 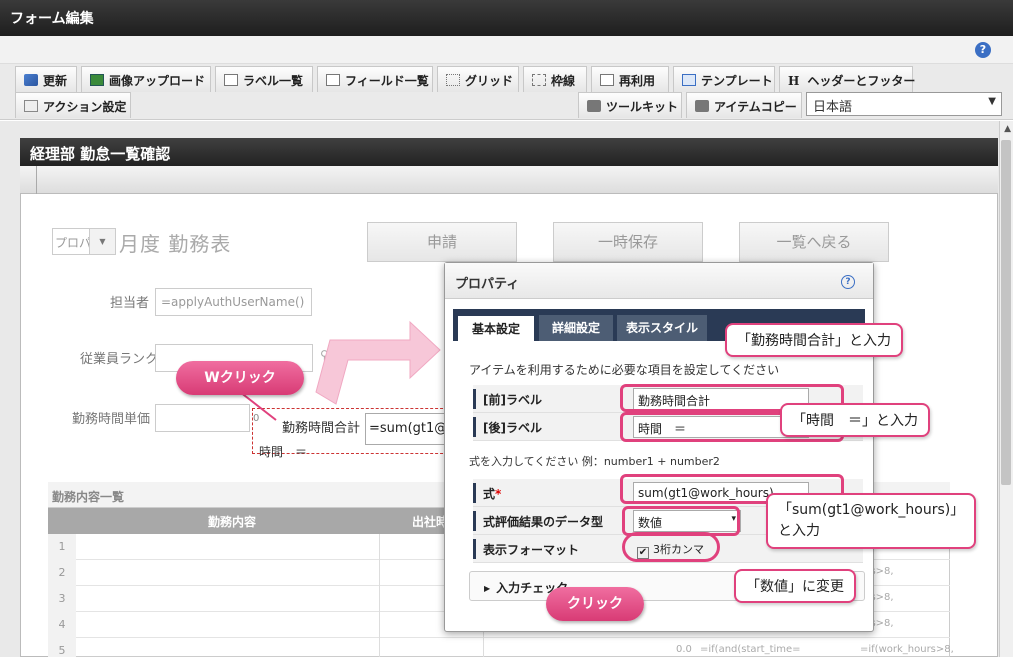 I want to click on grid-icon, so click(x=453, y=80).